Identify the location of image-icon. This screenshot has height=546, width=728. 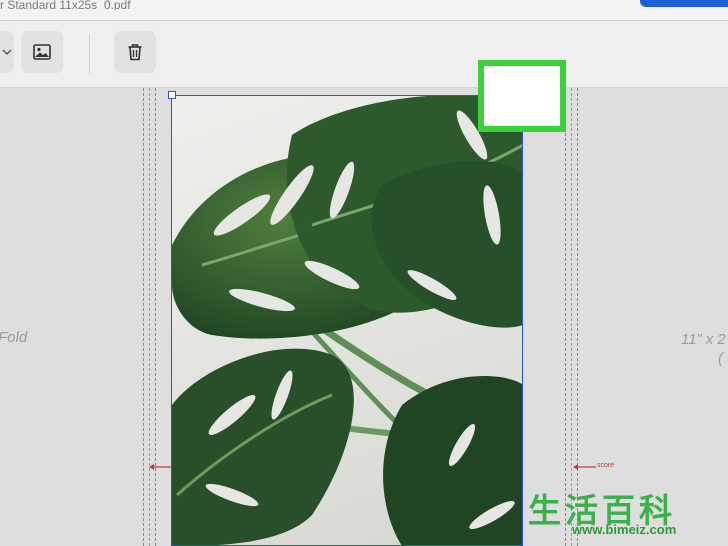
(42, 52).